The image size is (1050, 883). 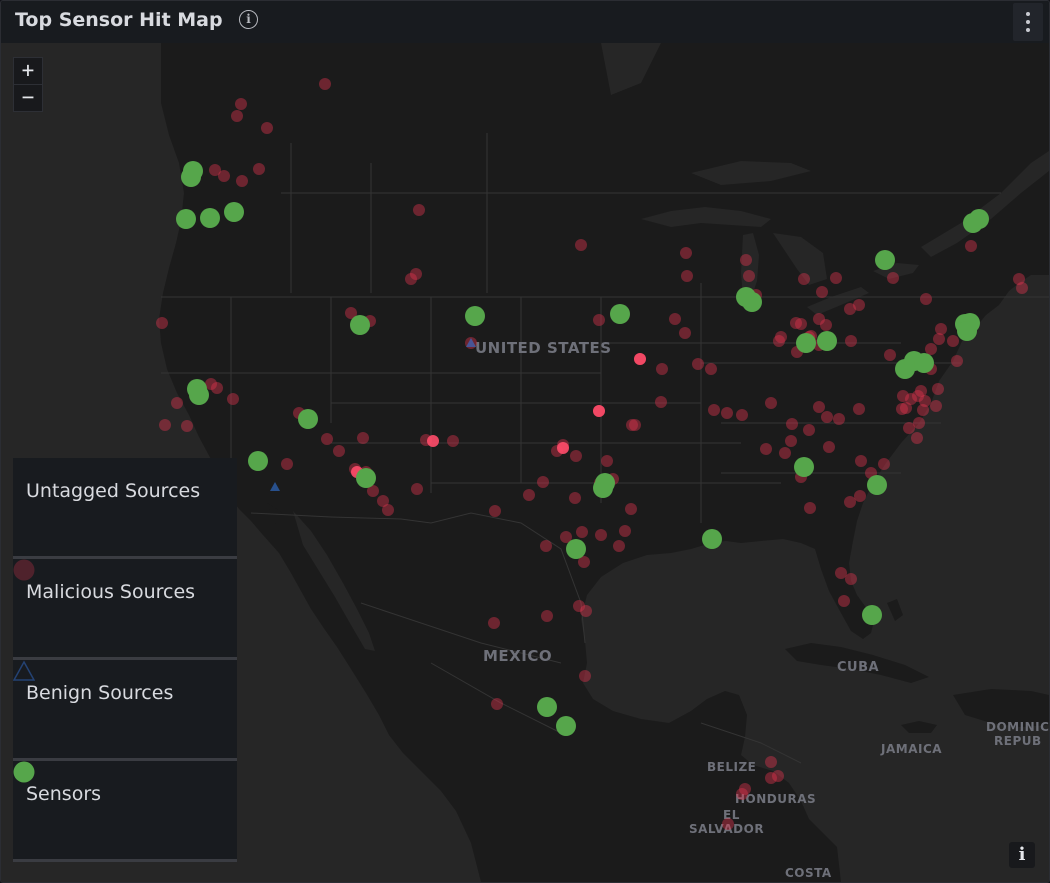 What do you see at coordinates (125, 710) in the screenshot?
I see `legend-item-benign: Benign Sources` at bounding box center [125, 710].